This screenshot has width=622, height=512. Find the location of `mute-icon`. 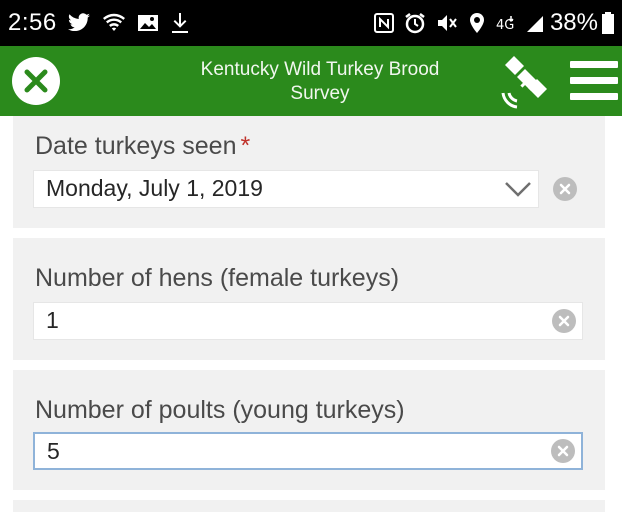

mute-icon is located at coordinates (447, 23).